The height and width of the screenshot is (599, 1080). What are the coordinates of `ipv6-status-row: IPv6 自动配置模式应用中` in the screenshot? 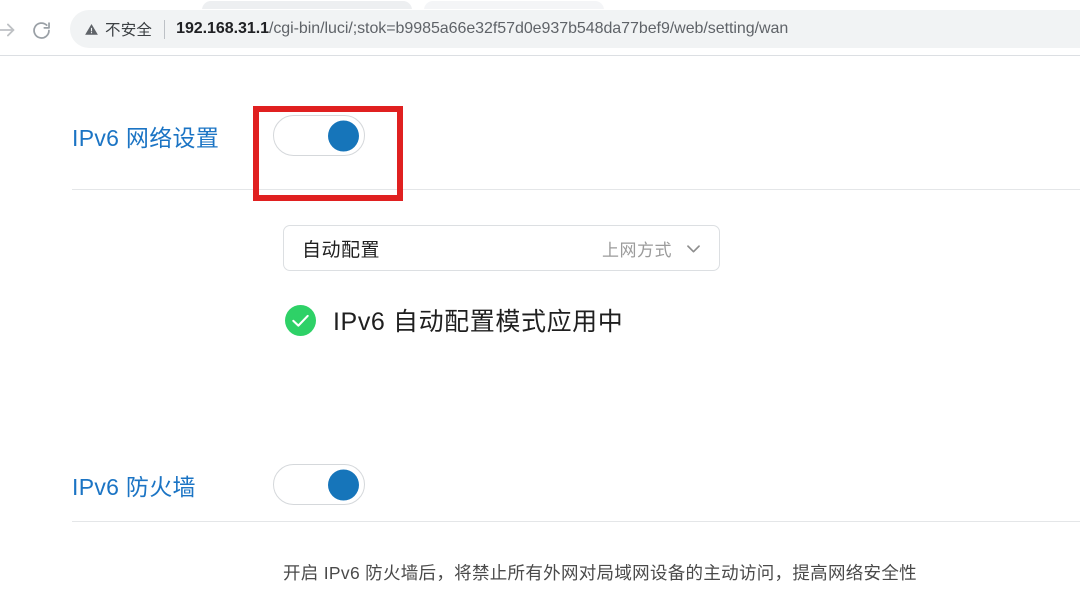 It's located at (454, 320).